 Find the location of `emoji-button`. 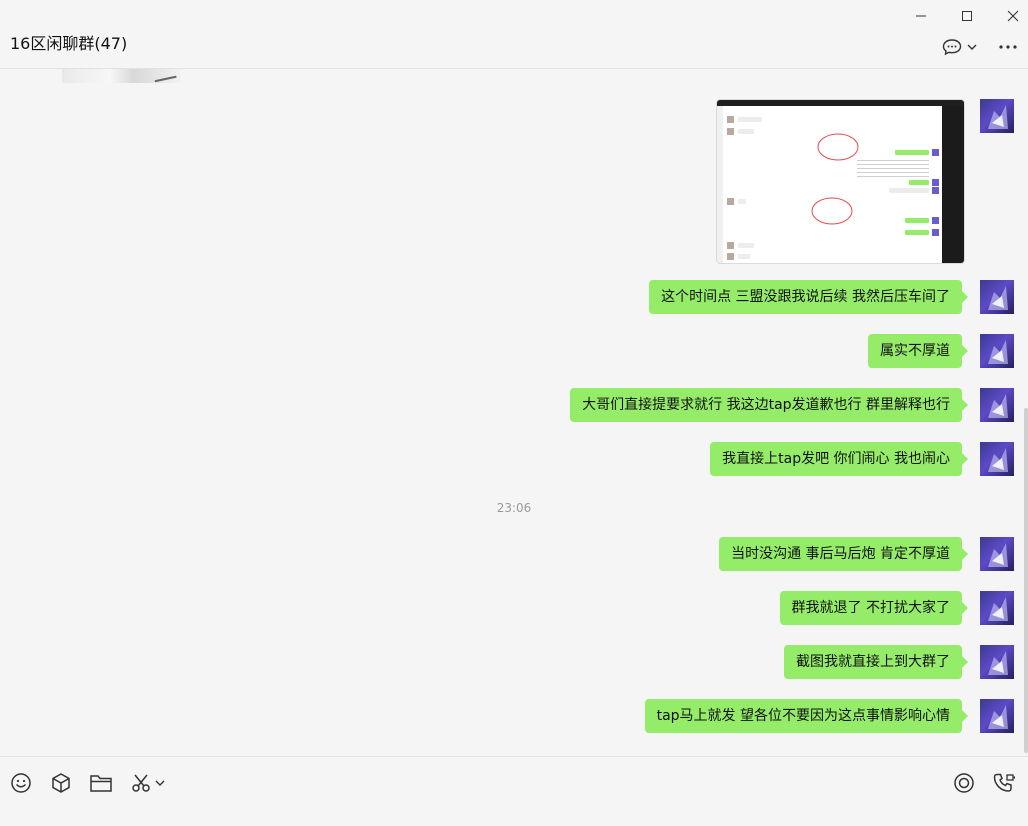

emoji-button is located at coordinates (21, 783).